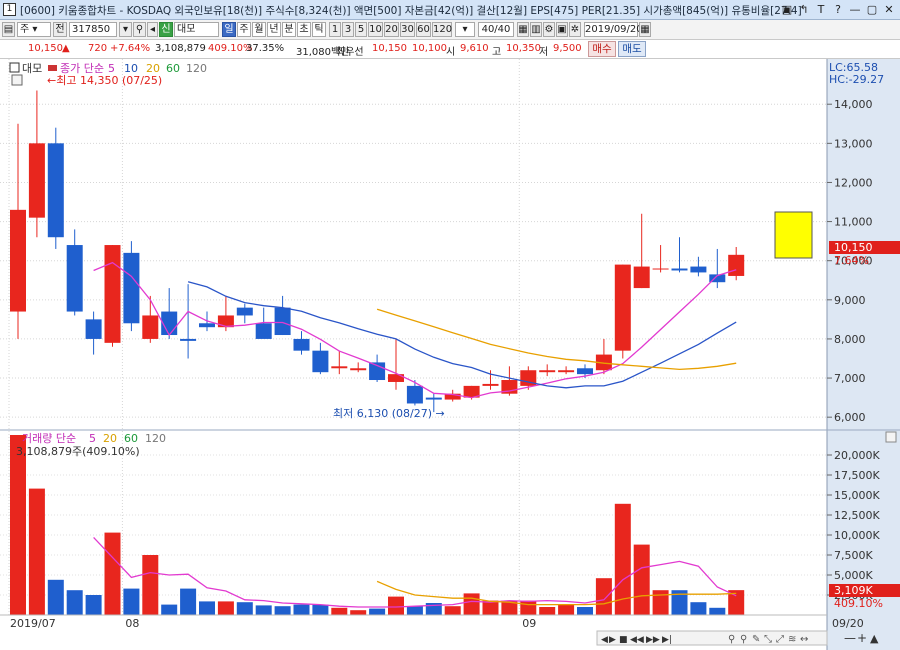 The height and width of the screenshot is (650, 900). I want to click on help-icon: ?, so click(838, 9).